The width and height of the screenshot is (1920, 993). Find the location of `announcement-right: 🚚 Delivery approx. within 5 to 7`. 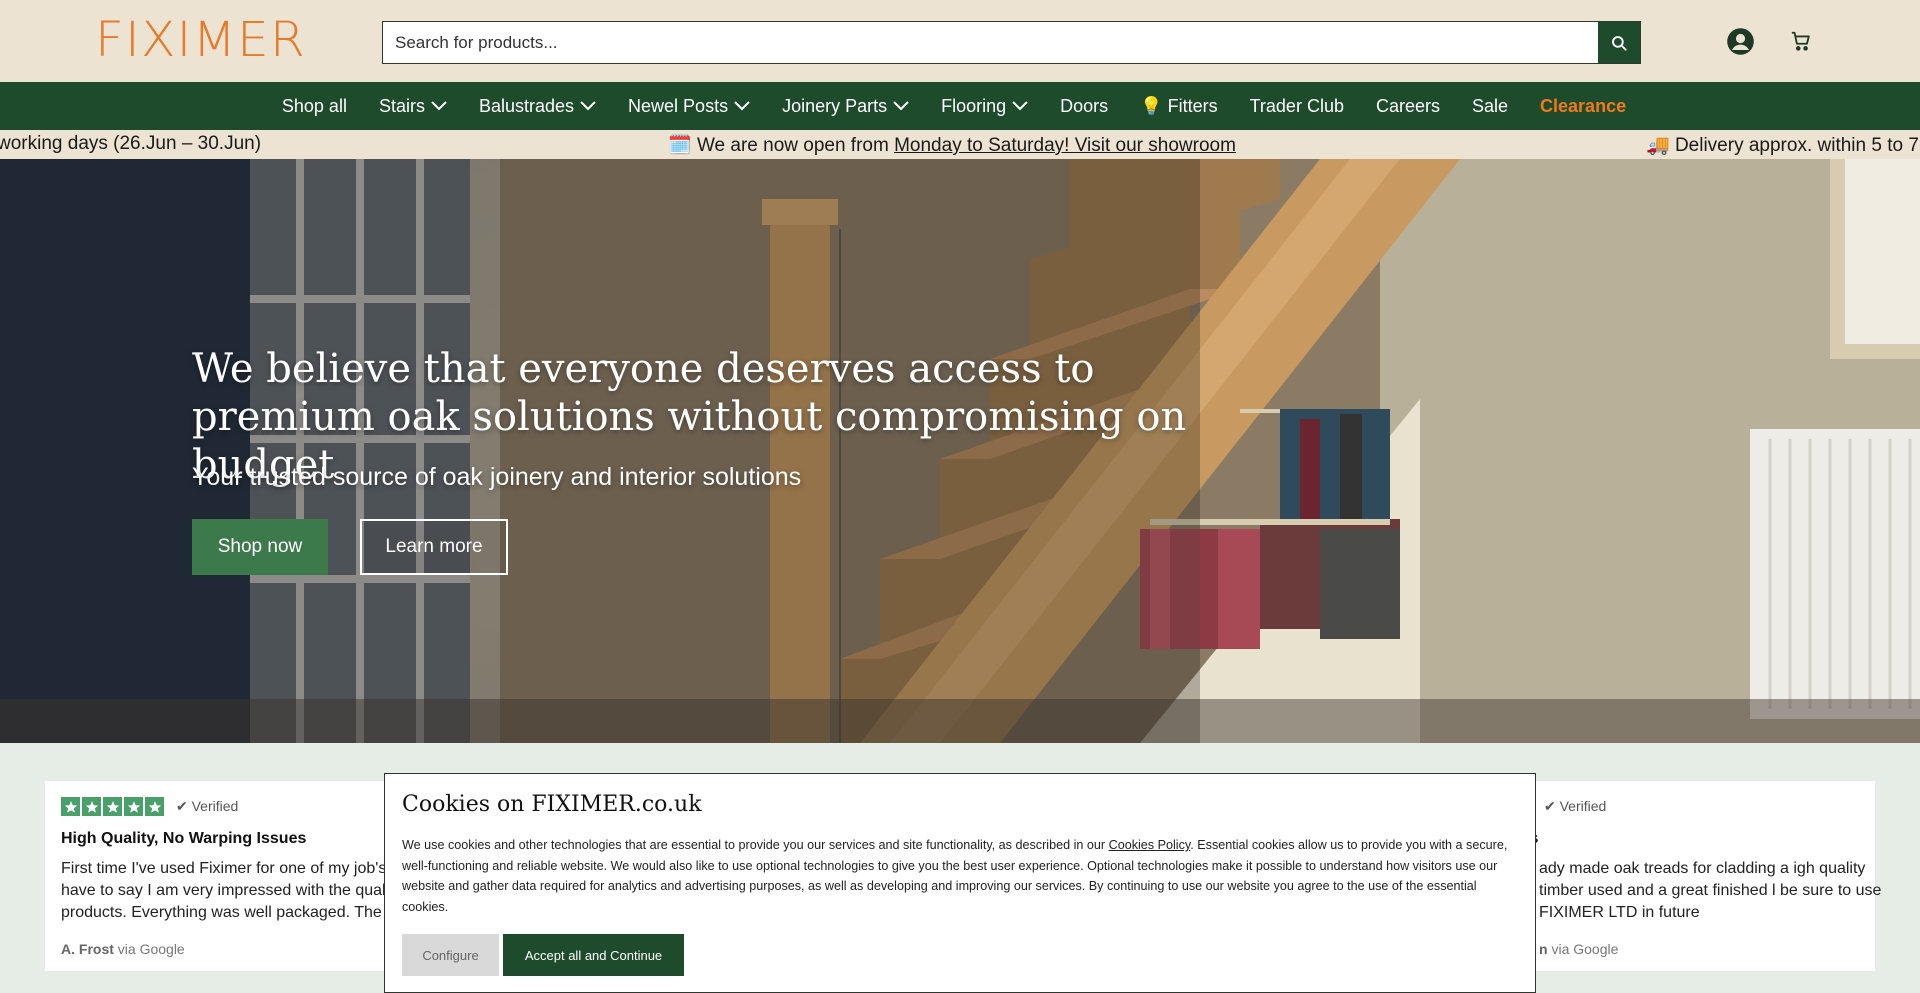

announcement-right: 🚚 Delivery approx. within 5 to 7 is located at coordinates (1782, 145).